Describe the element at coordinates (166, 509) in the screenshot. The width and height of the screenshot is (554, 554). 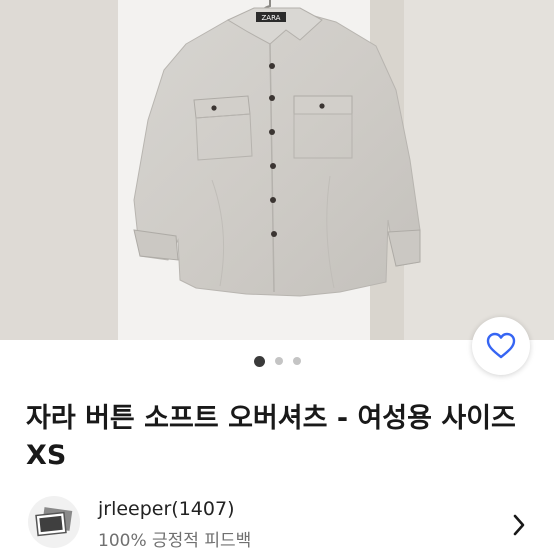
I see `seller-name: jrleeper(1407)` at that location.